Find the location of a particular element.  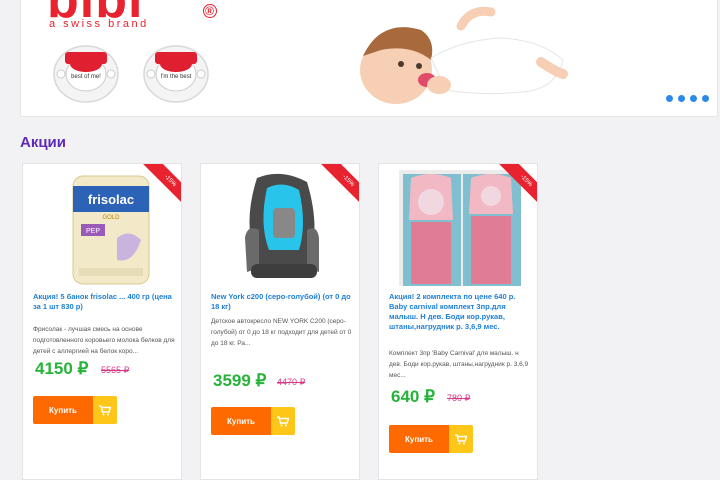

product-price: 640 ₽ is located at coordinates (413, 396).